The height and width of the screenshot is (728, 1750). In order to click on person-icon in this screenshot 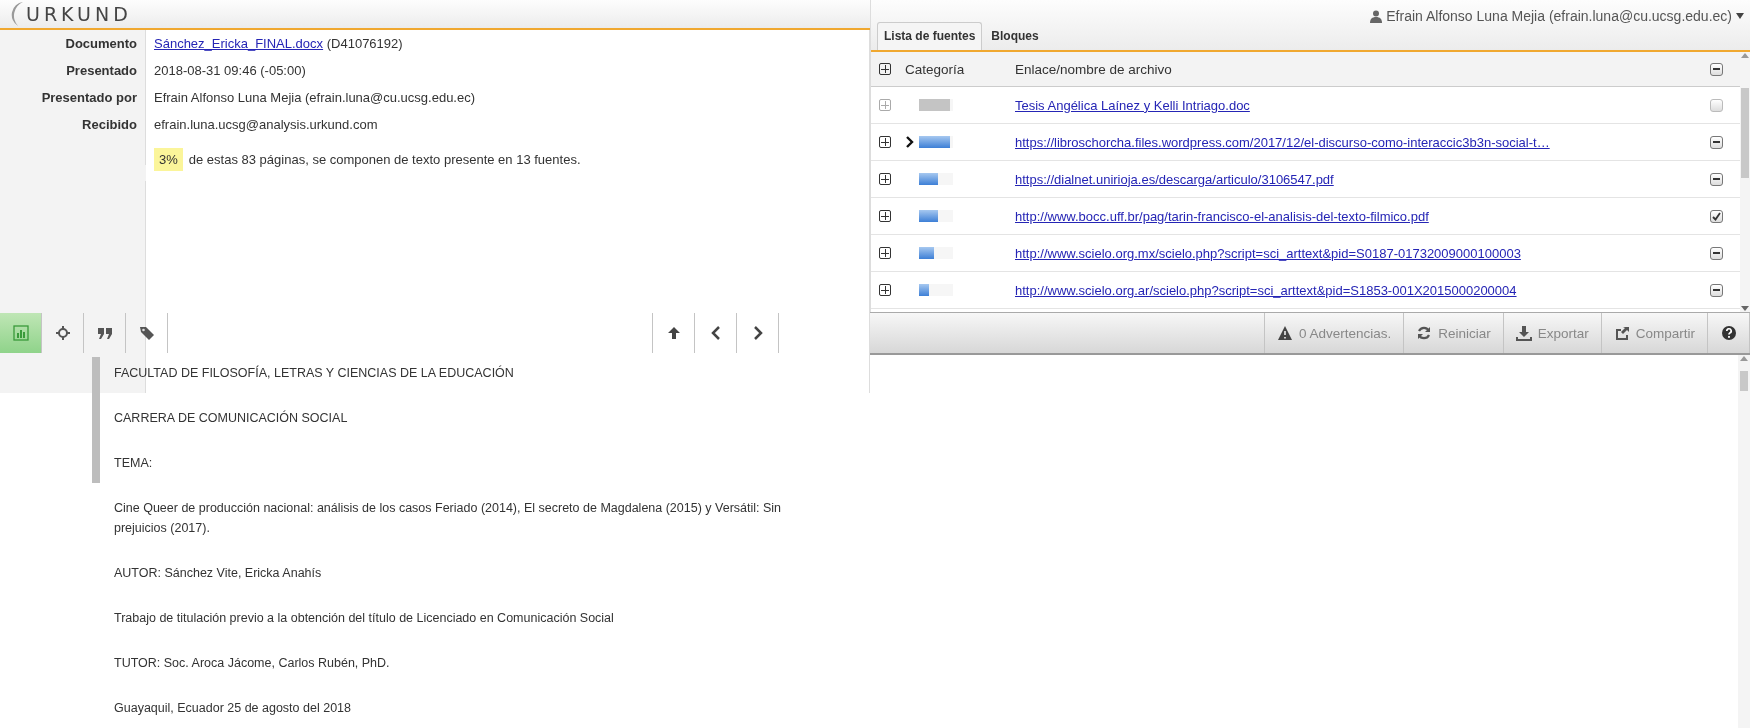, I will do `click(1376, 16)`.